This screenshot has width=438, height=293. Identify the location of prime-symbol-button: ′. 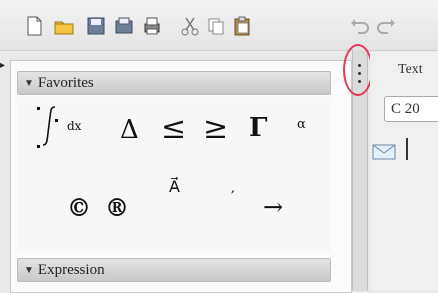
(233, 196).